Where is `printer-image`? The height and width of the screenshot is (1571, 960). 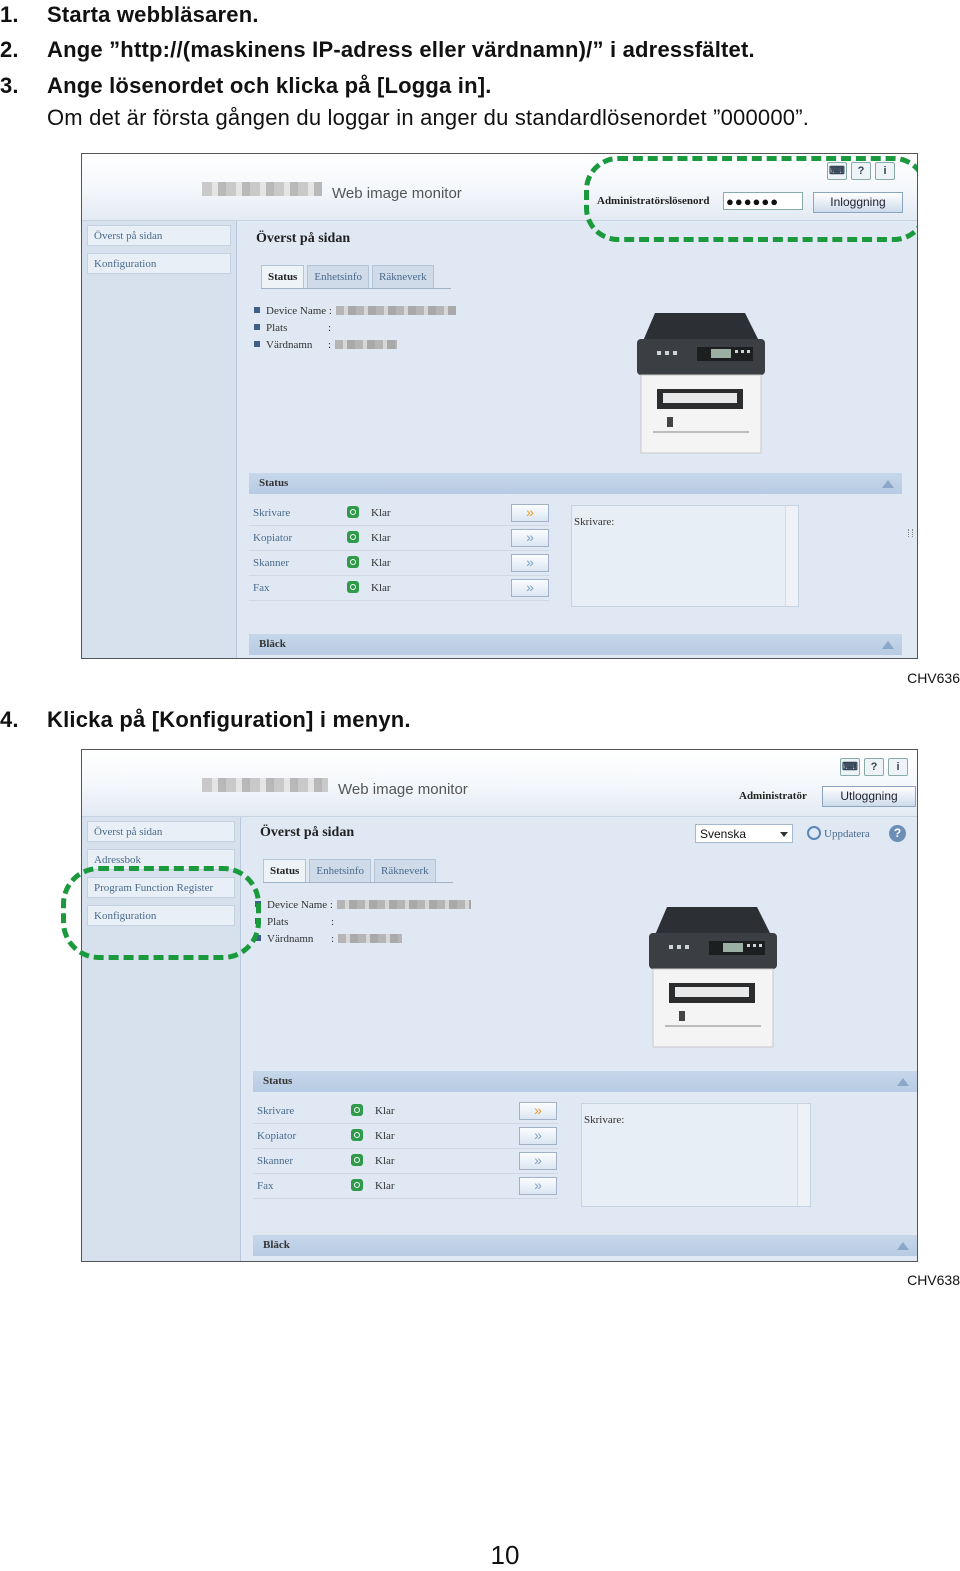
printer-image is located at coordinates (713, 977).